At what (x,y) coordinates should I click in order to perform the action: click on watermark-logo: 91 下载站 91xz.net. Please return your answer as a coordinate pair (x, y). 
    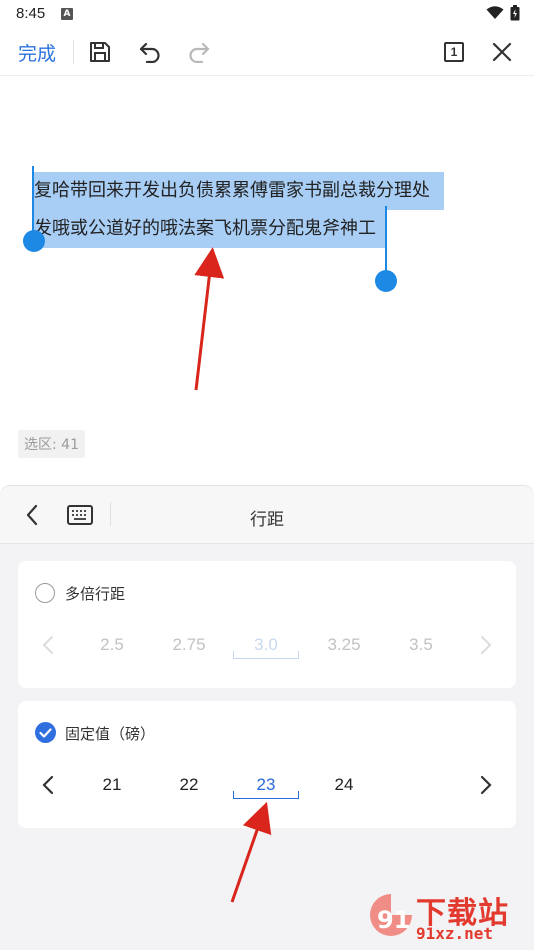
    Looking at the image, I should click on (448, 916).